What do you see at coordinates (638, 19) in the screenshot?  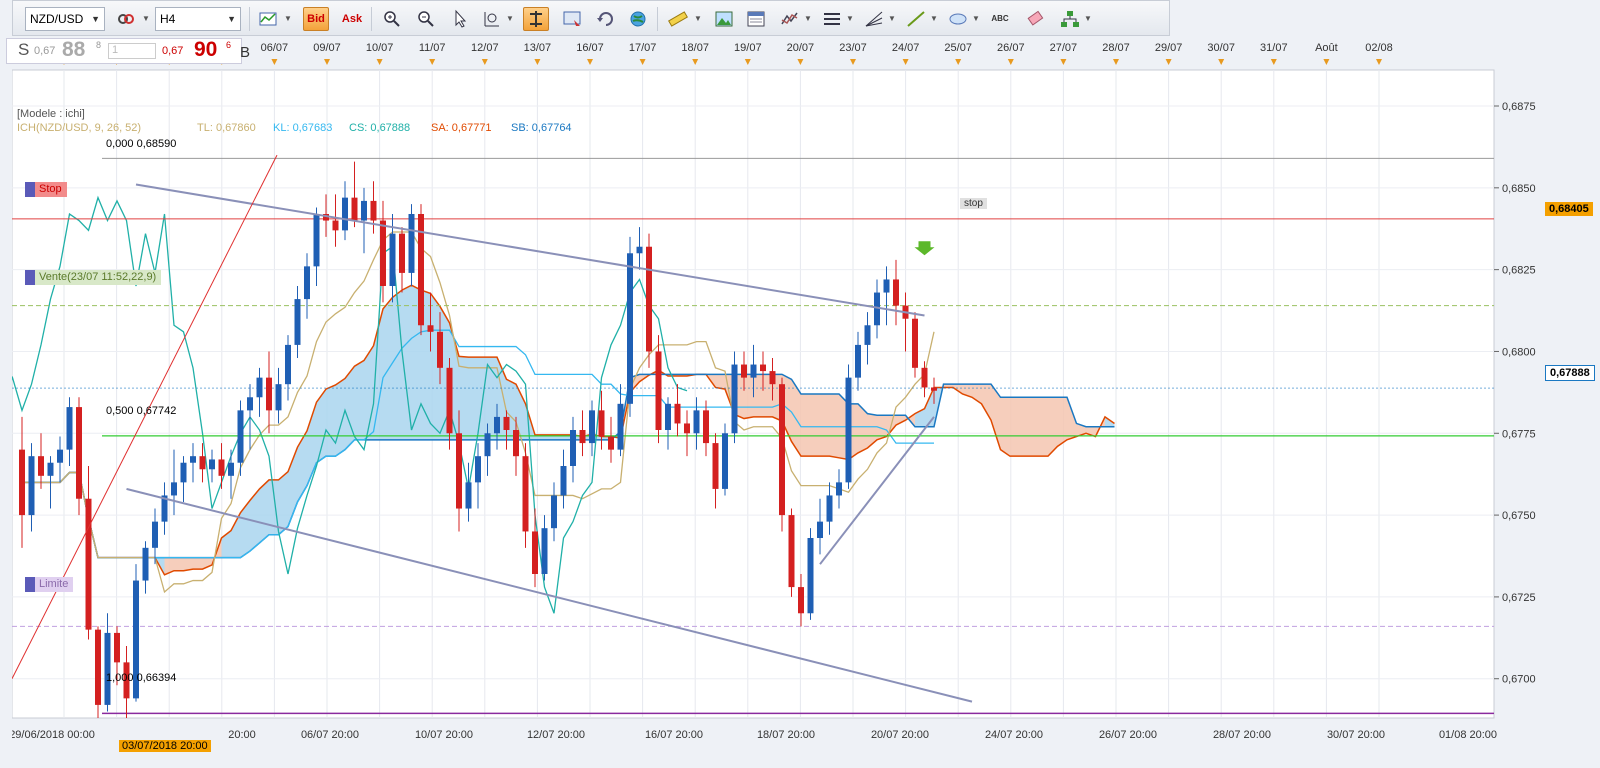 I see `globe-icon` at bounding box center [638, 19].